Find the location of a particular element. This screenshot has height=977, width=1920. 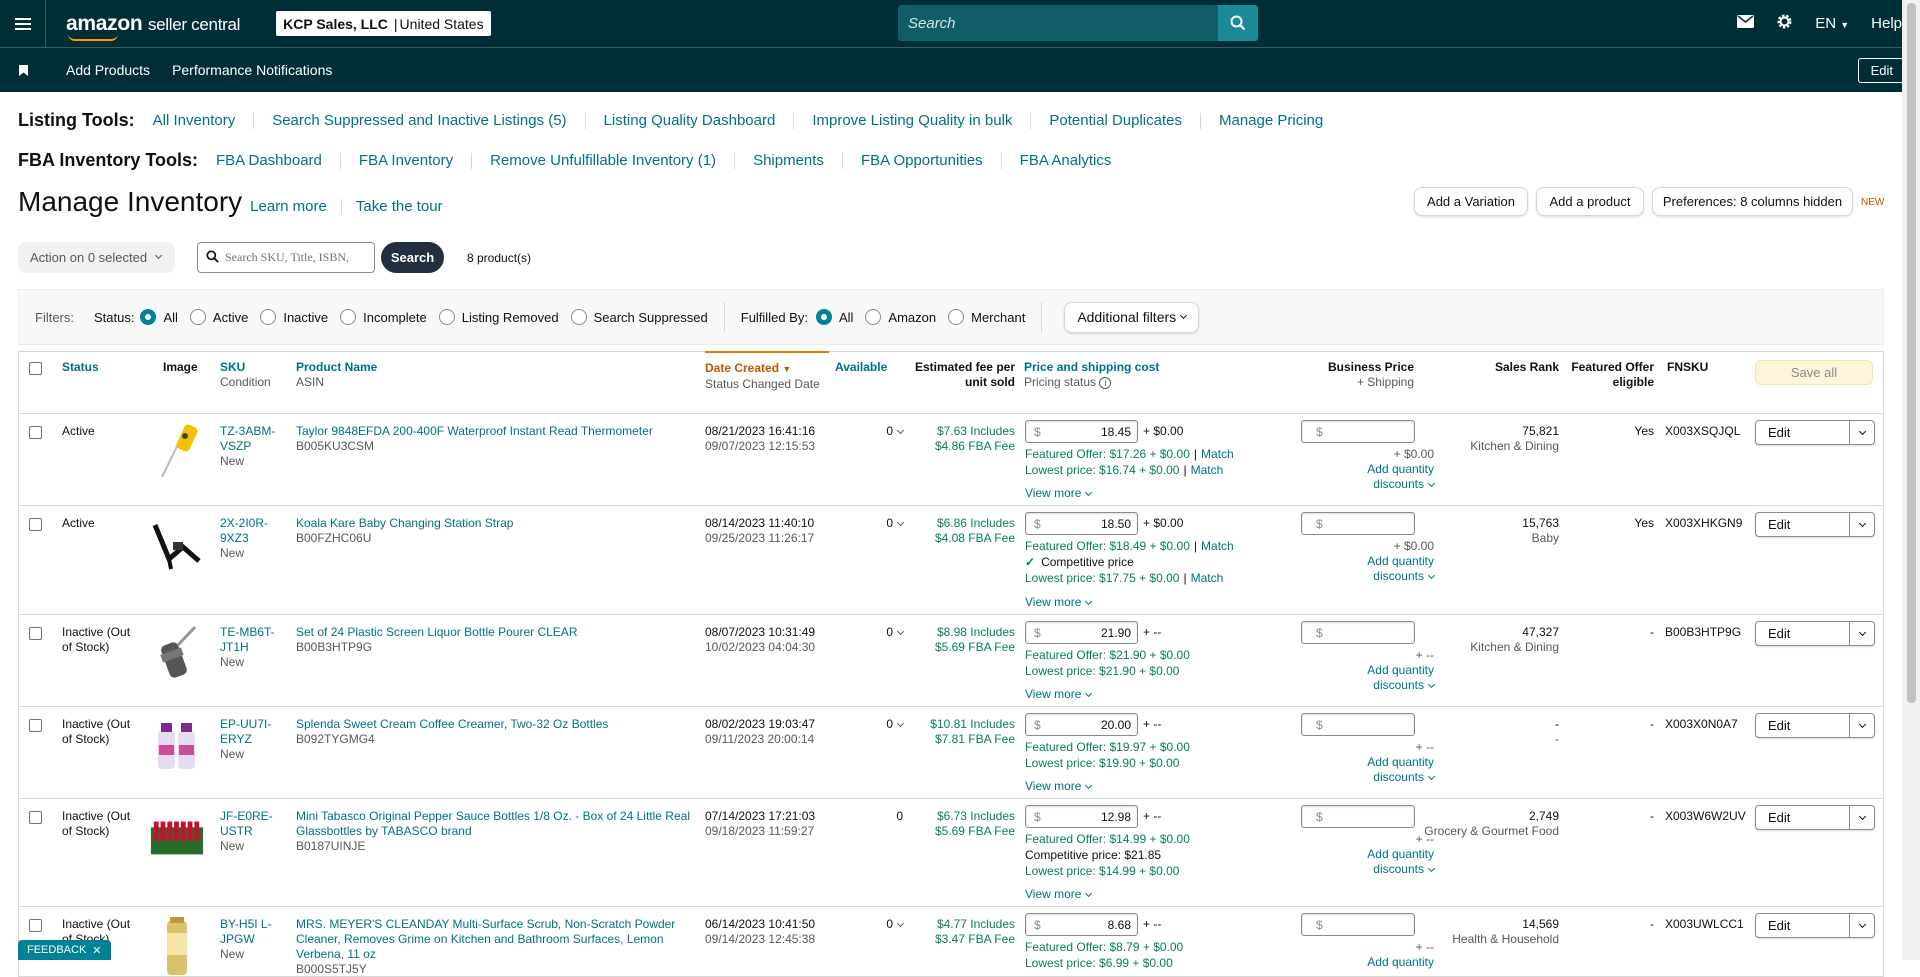

col-sku: SKU is located at coordinates (245, 367).